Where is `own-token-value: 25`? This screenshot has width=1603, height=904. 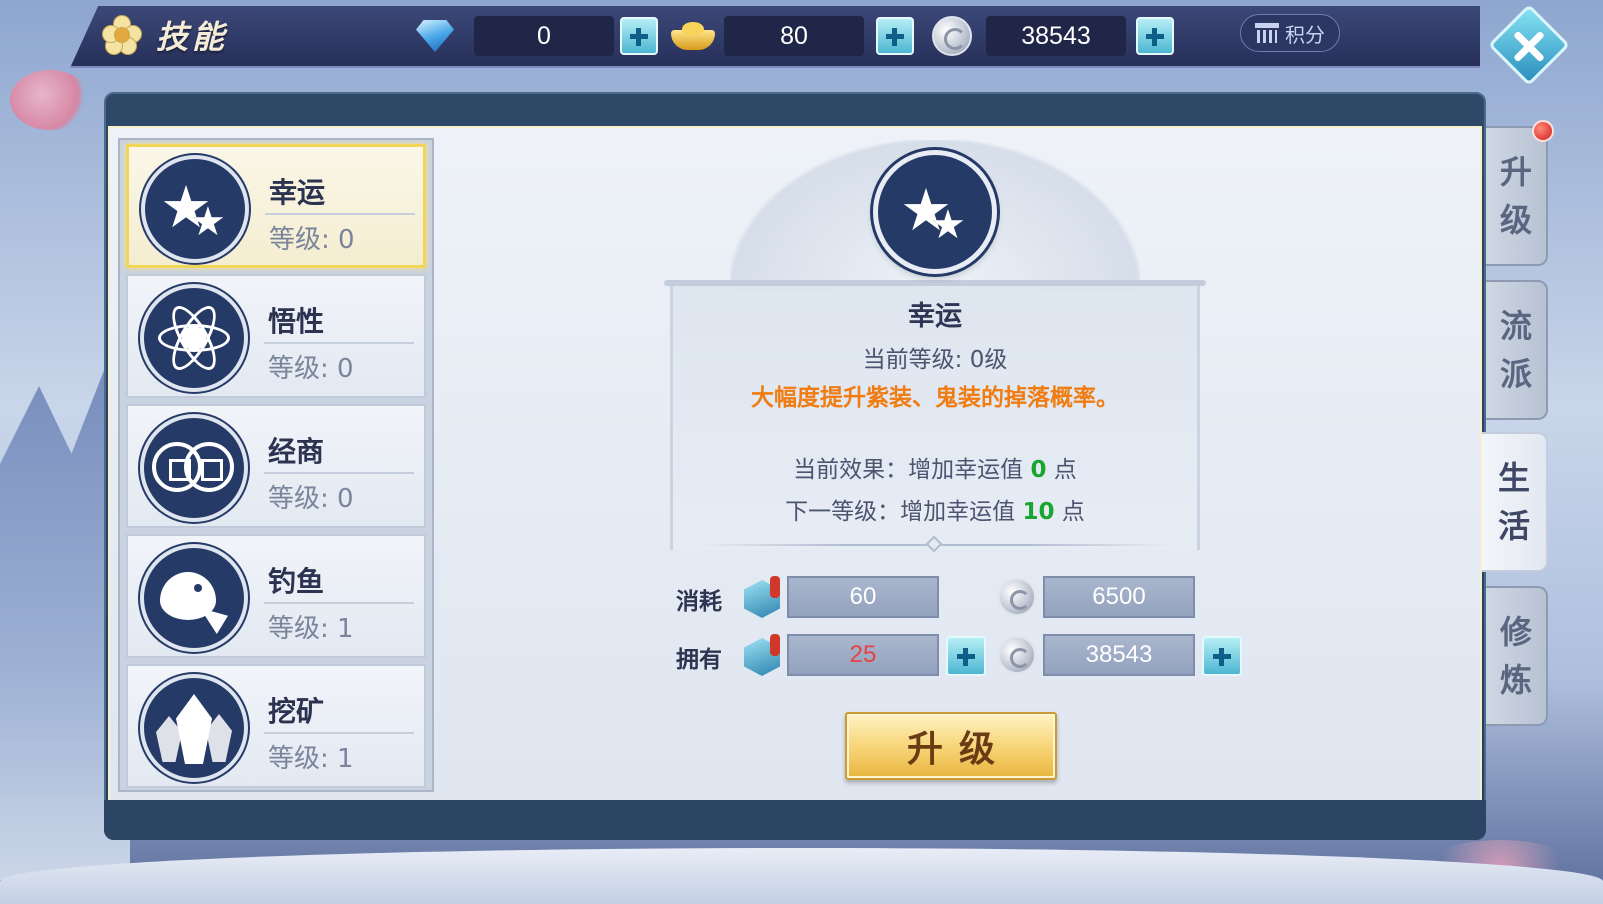
own-token-value: 25 is located at coordinates (863, 655).